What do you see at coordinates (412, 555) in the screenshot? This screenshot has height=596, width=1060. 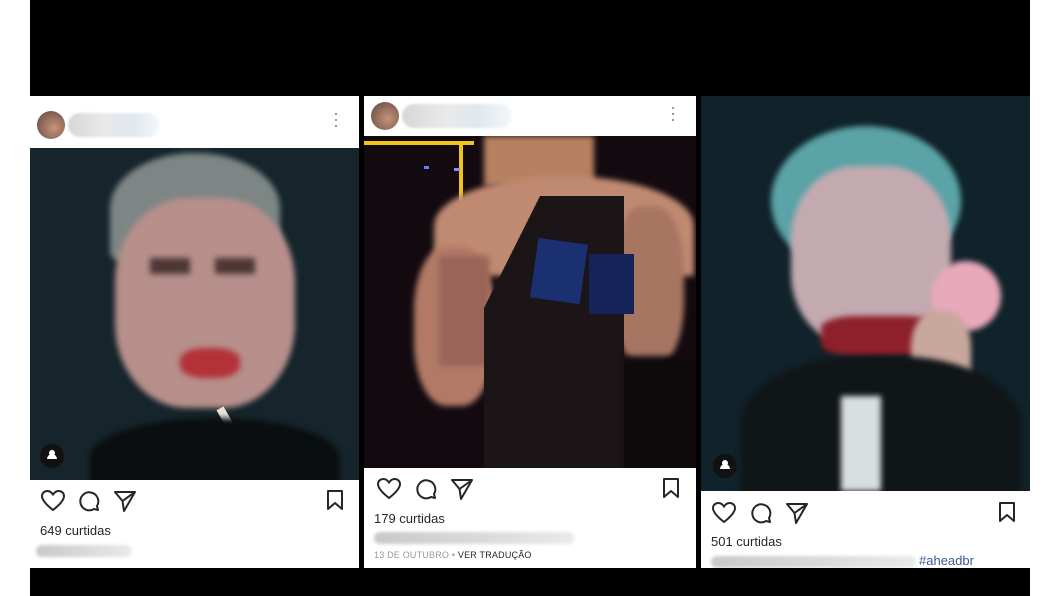 I see `post-date: 13 DE OUTUBRO` at bounding box center [412, 555].